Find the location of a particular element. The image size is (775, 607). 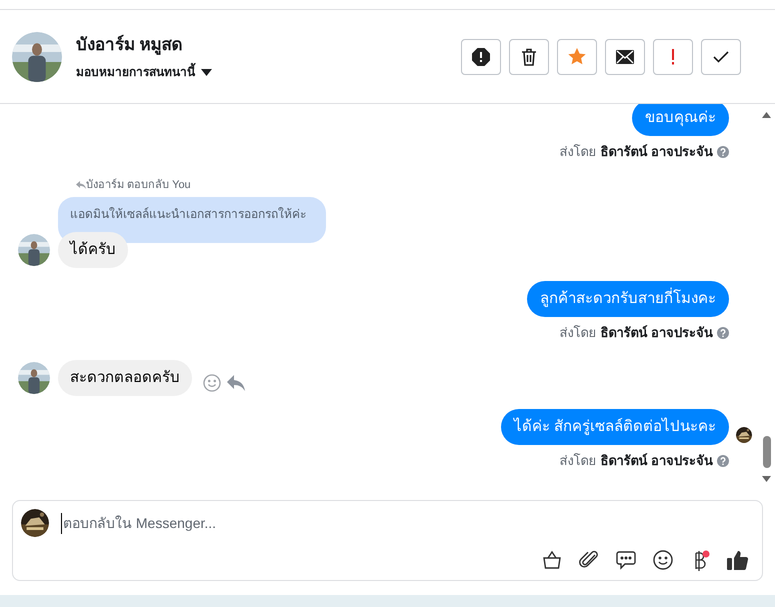

thumbs-up-icon is located at coordinates (738, 560).